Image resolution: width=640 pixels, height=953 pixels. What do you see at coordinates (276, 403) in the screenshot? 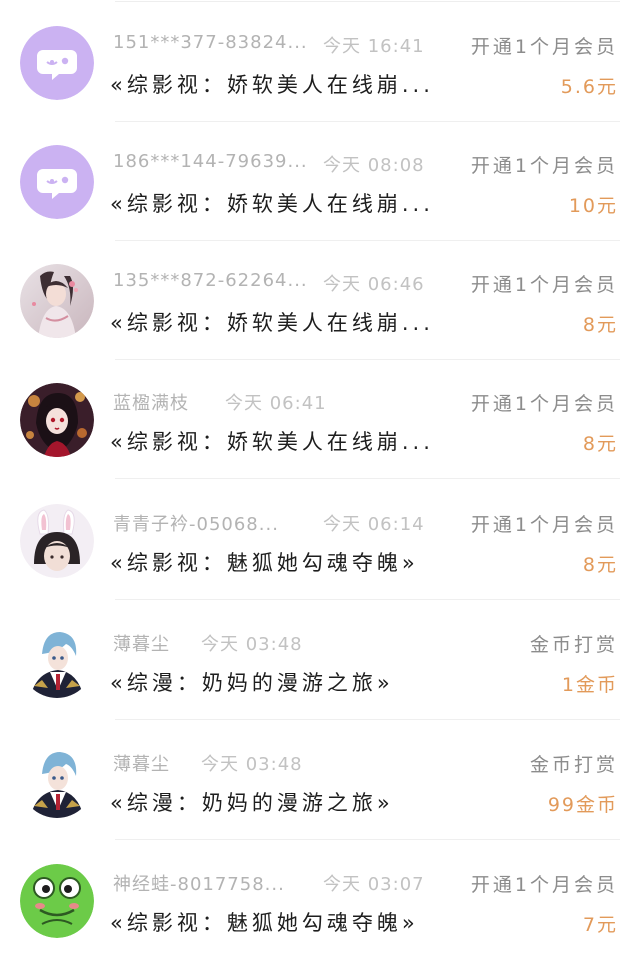
I see `timestamp: 今天 06:41` at bounding box center [276, 403].